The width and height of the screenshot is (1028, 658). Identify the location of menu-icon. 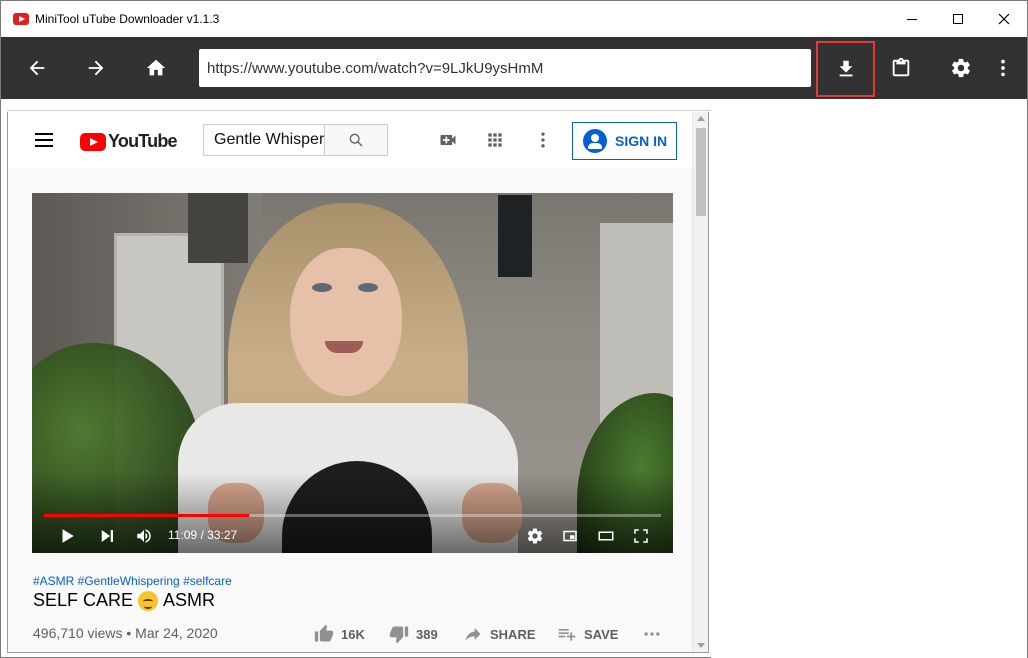
(44, 140).